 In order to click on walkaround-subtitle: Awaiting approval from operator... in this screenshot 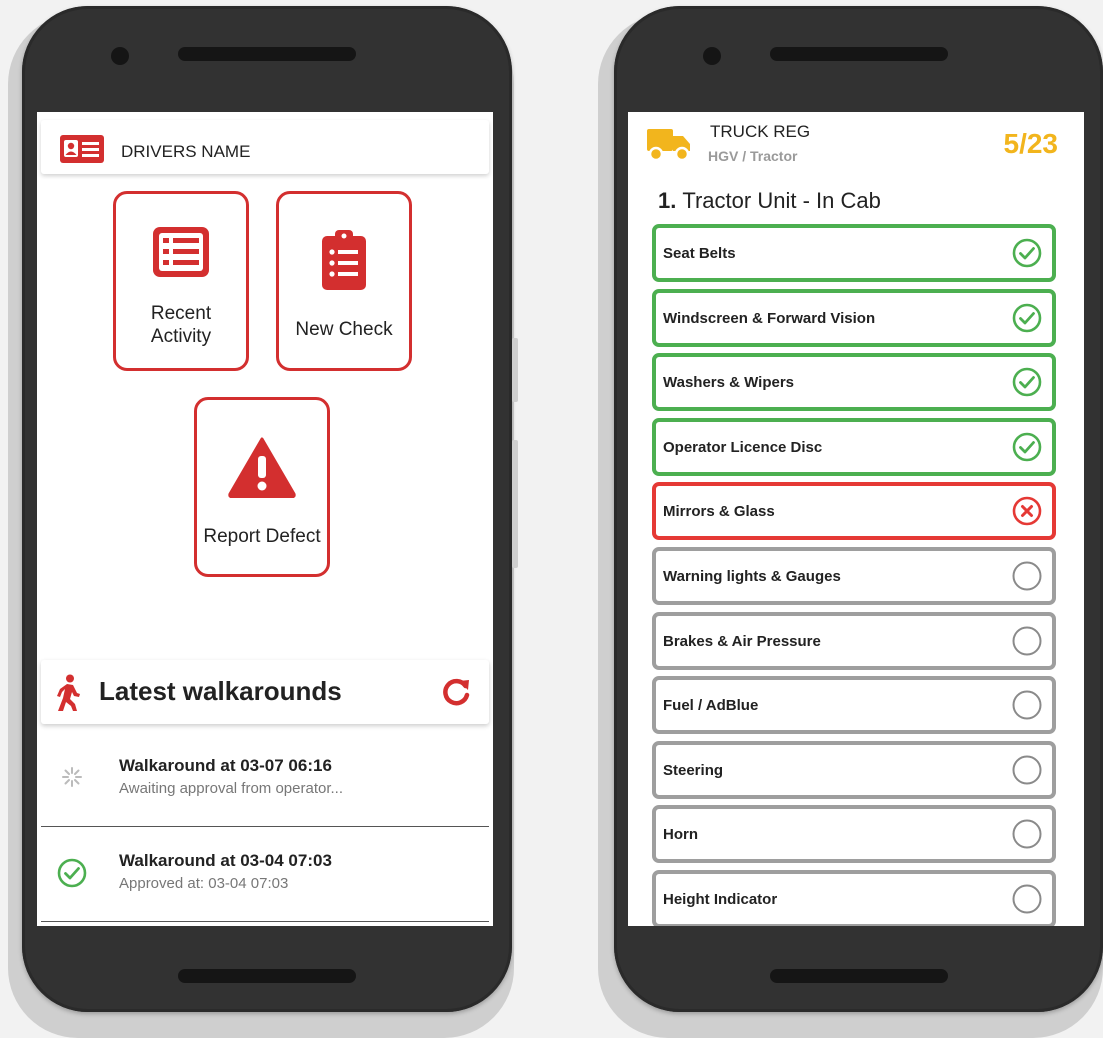, I will do `click(231, 788)`.